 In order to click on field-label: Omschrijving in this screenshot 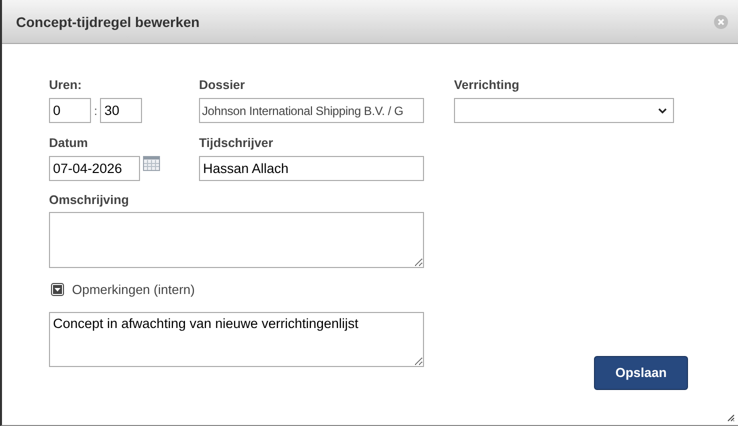, I will do `click(89, 200)`.